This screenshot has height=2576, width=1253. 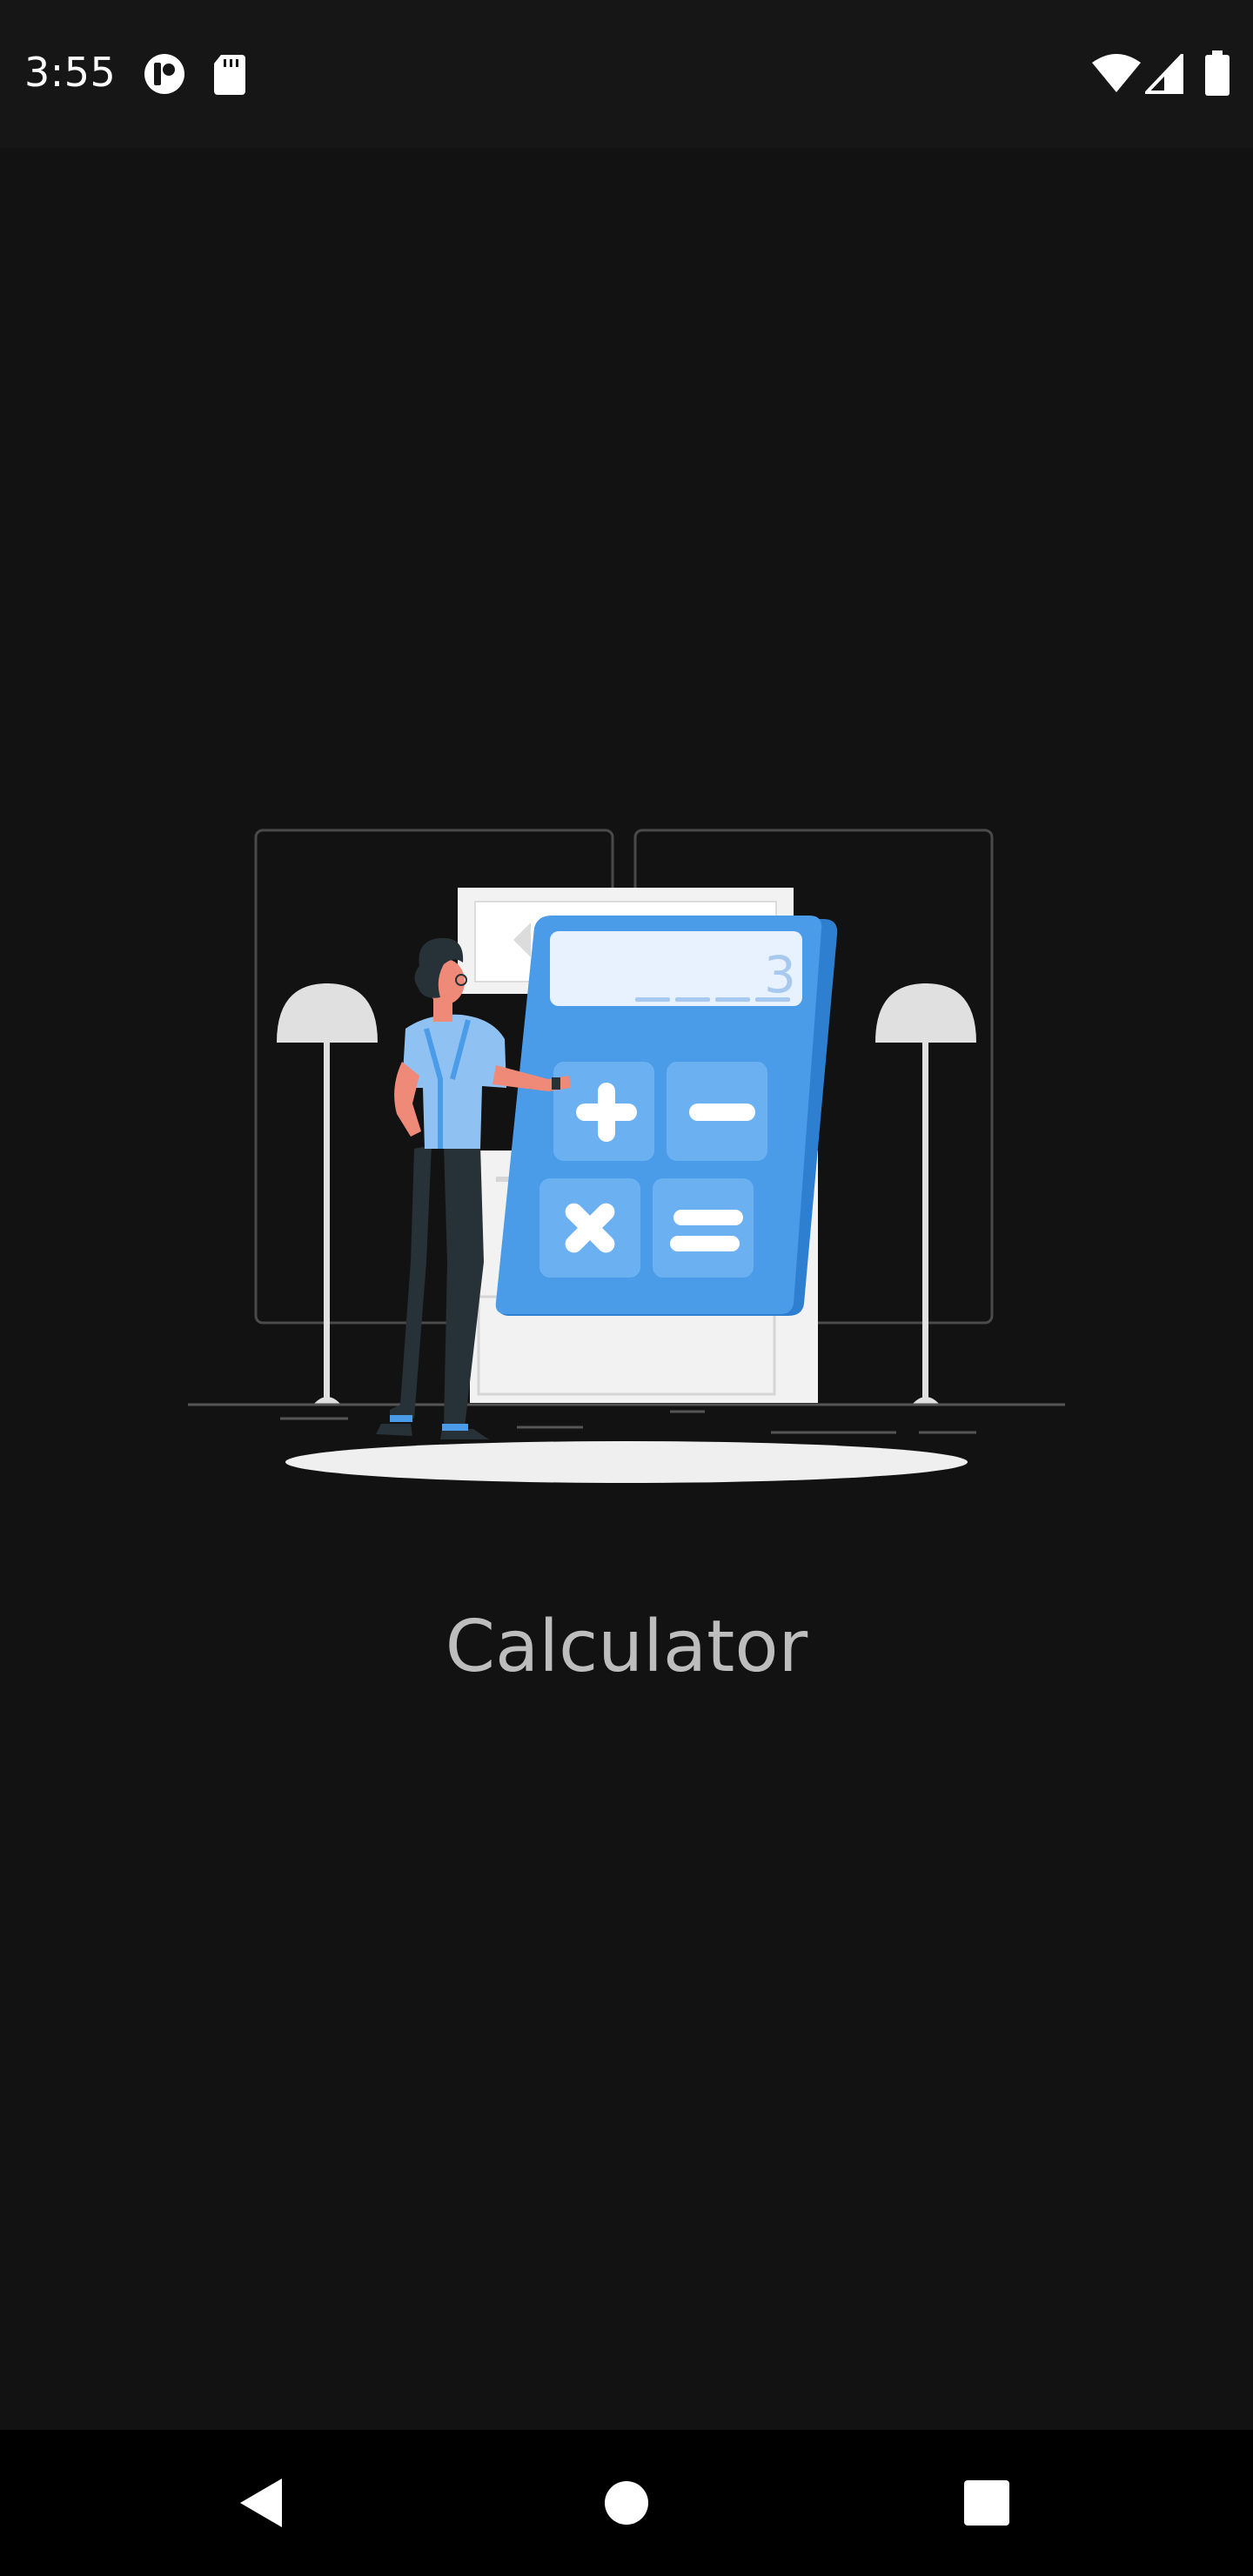 I want to click on cellular-signal-icon, so click(x=1164, y=74).